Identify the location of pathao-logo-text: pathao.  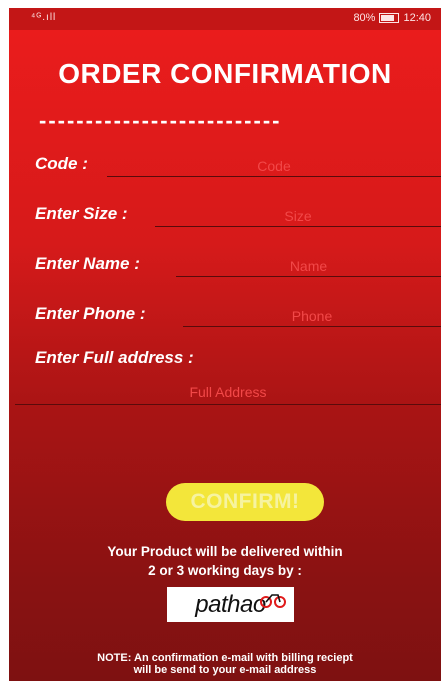
(230, 604).